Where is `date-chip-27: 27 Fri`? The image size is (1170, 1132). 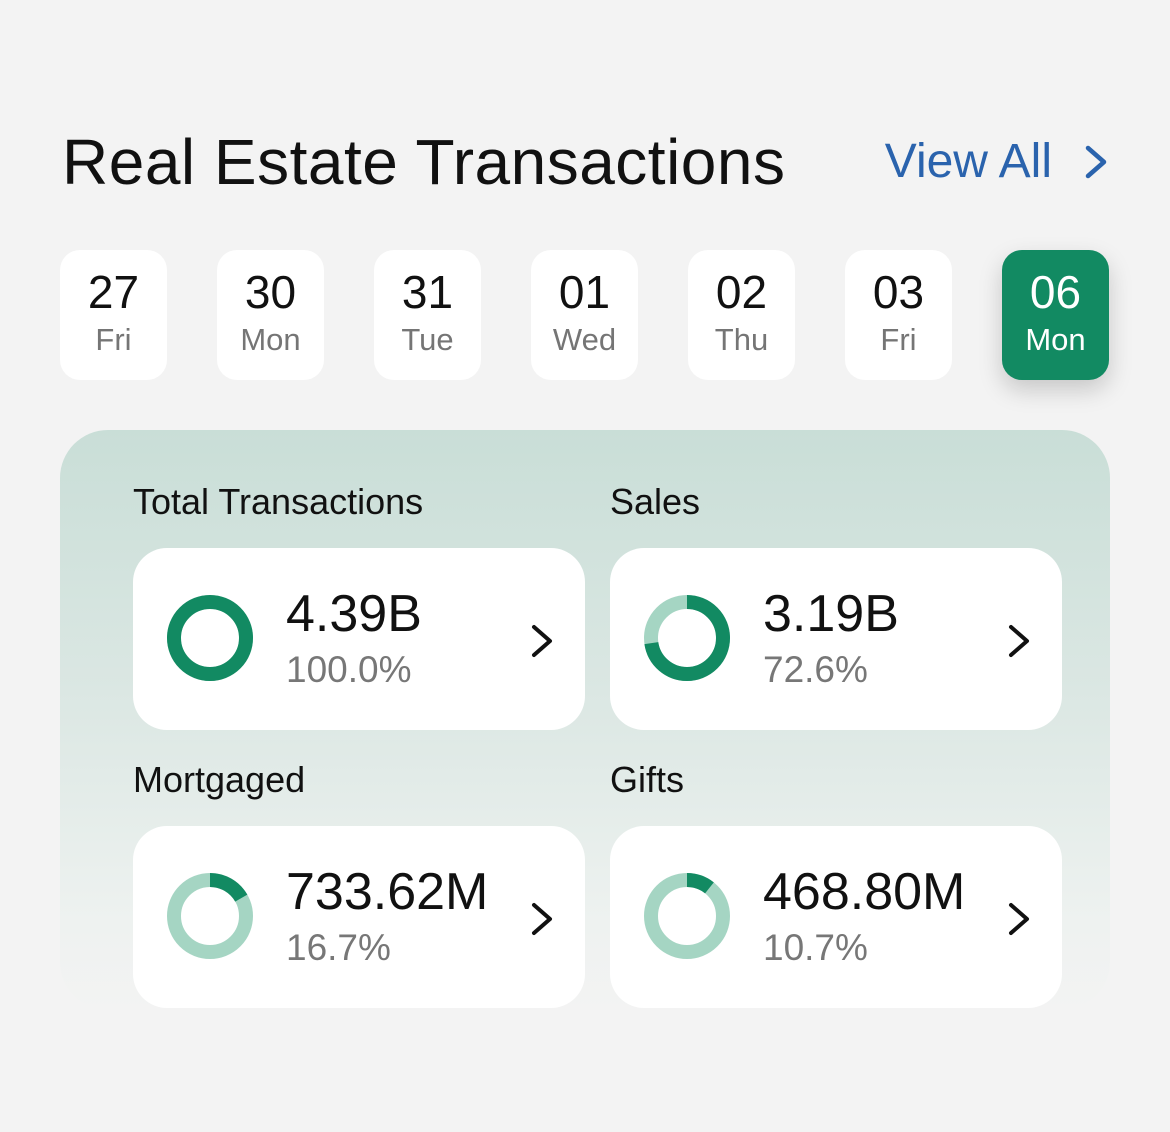
date-chip-27: 27 Fri is located at coordinates (113, 315).